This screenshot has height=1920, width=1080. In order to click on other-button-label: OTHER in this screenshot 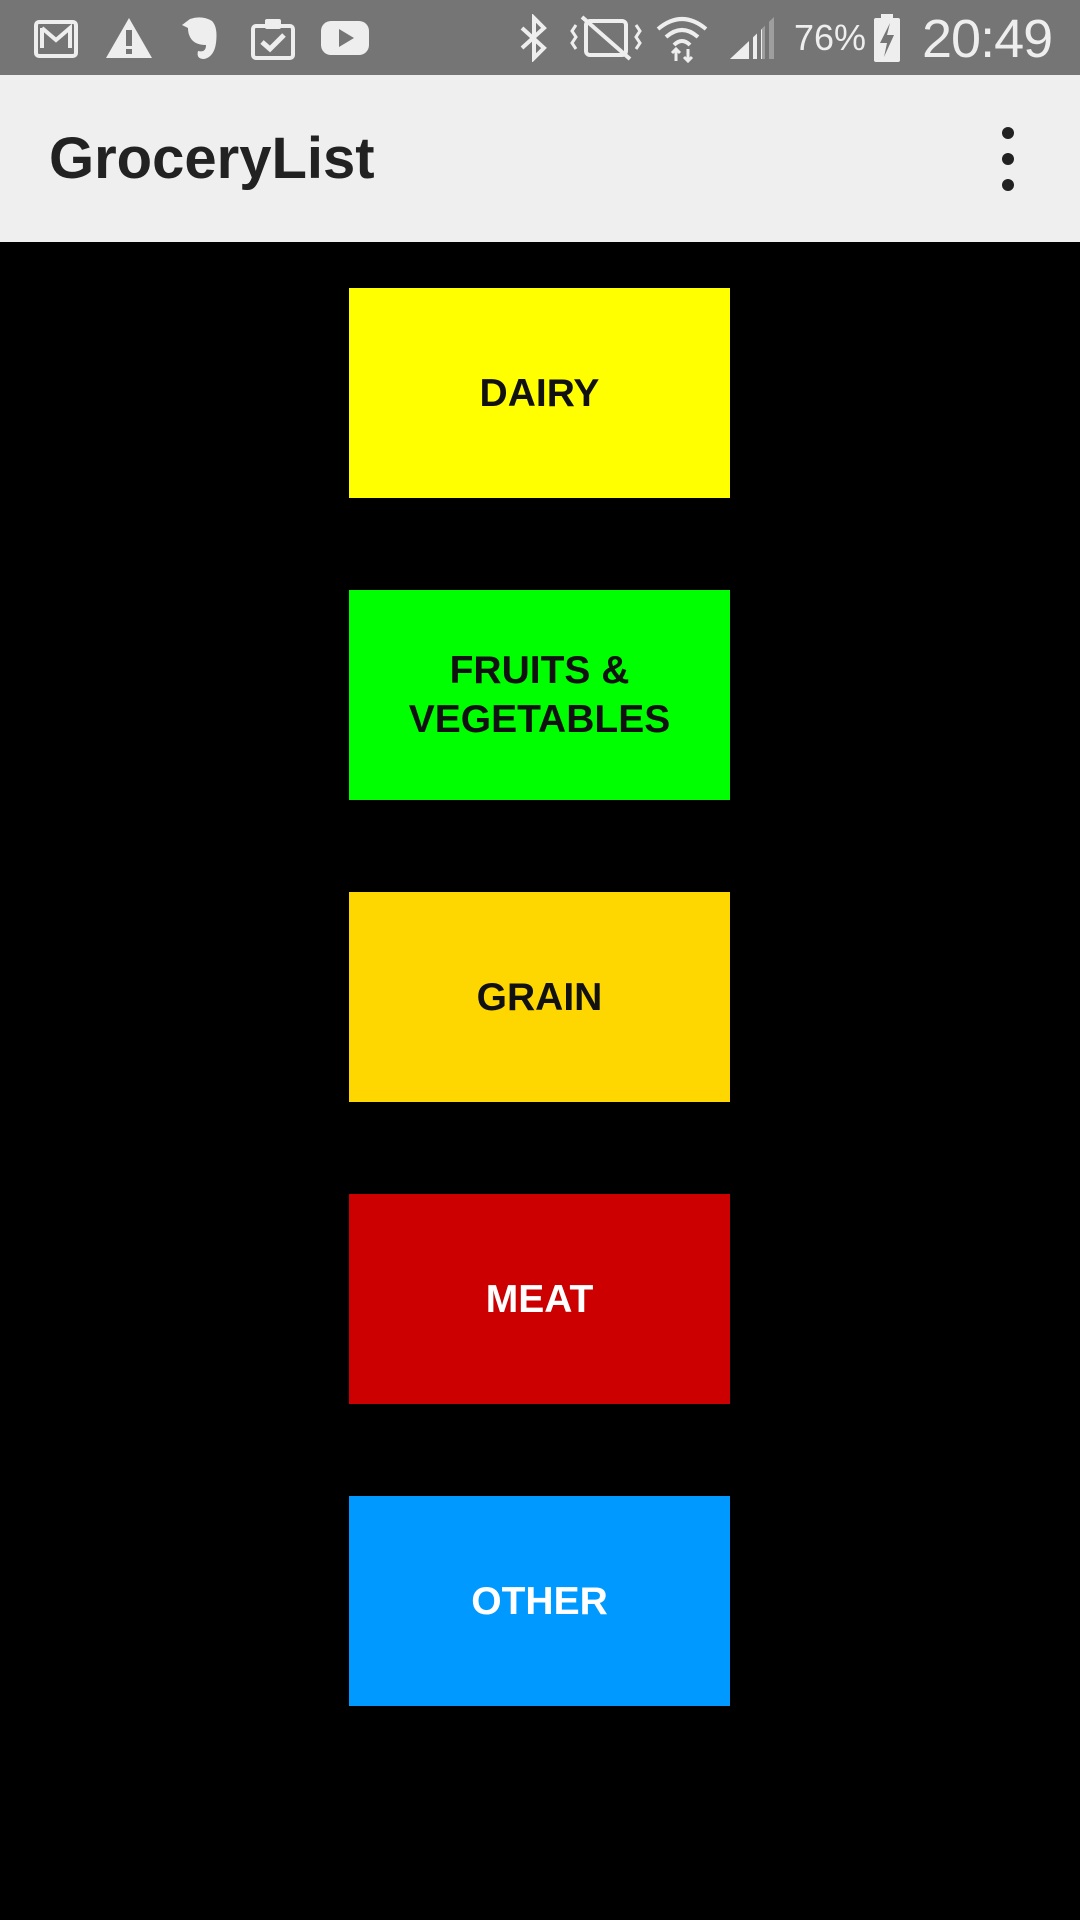, I will do `click(539, 1601)`.